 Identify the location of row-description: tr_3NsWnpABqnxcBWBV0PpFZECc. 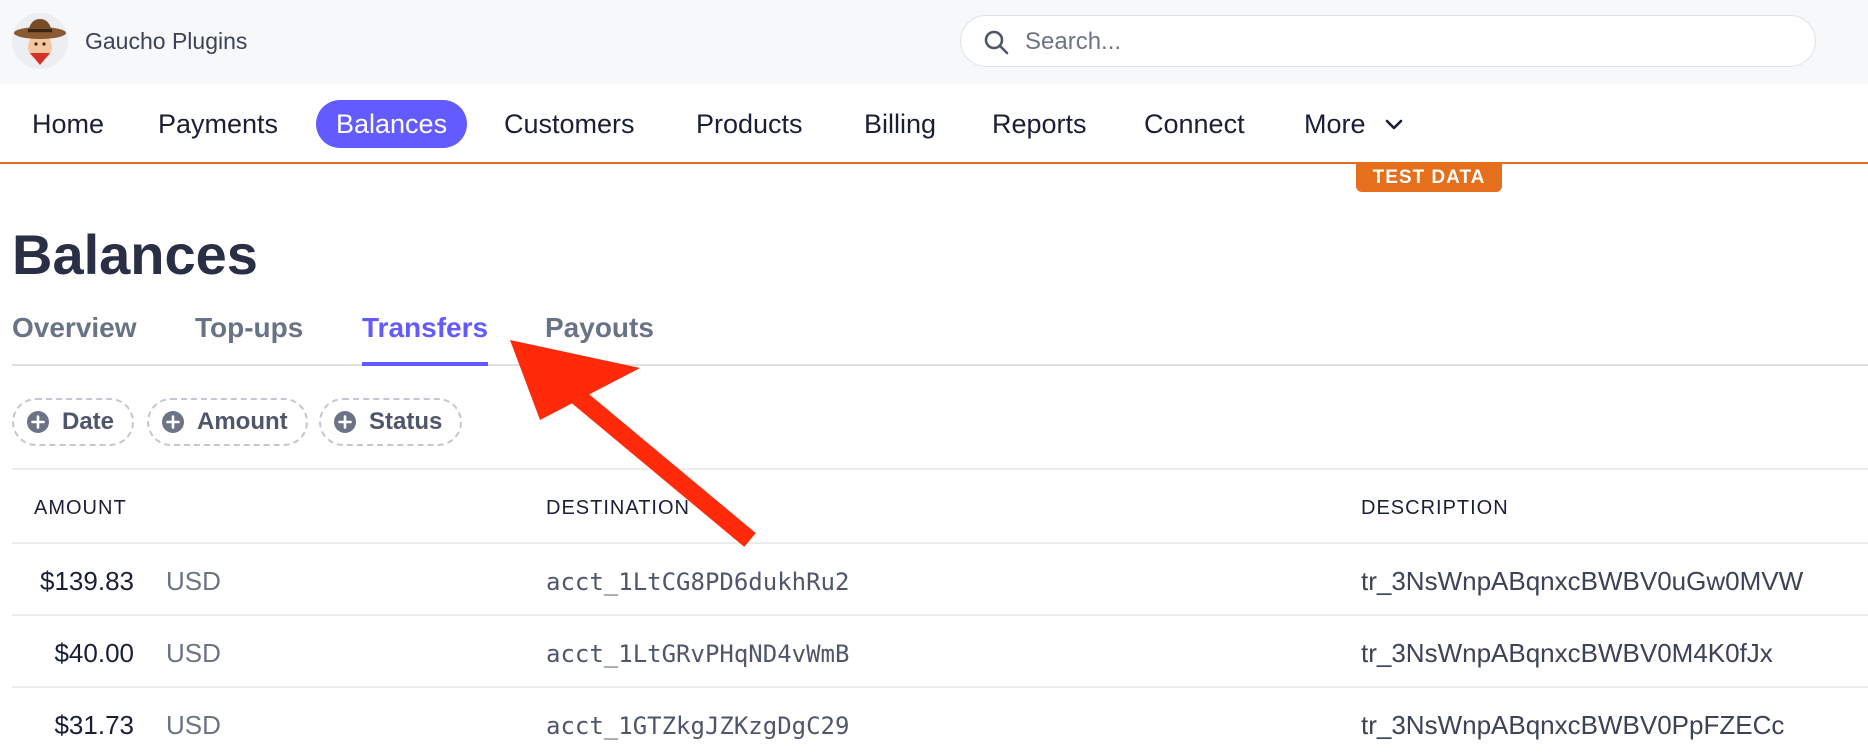
(1573, 725).